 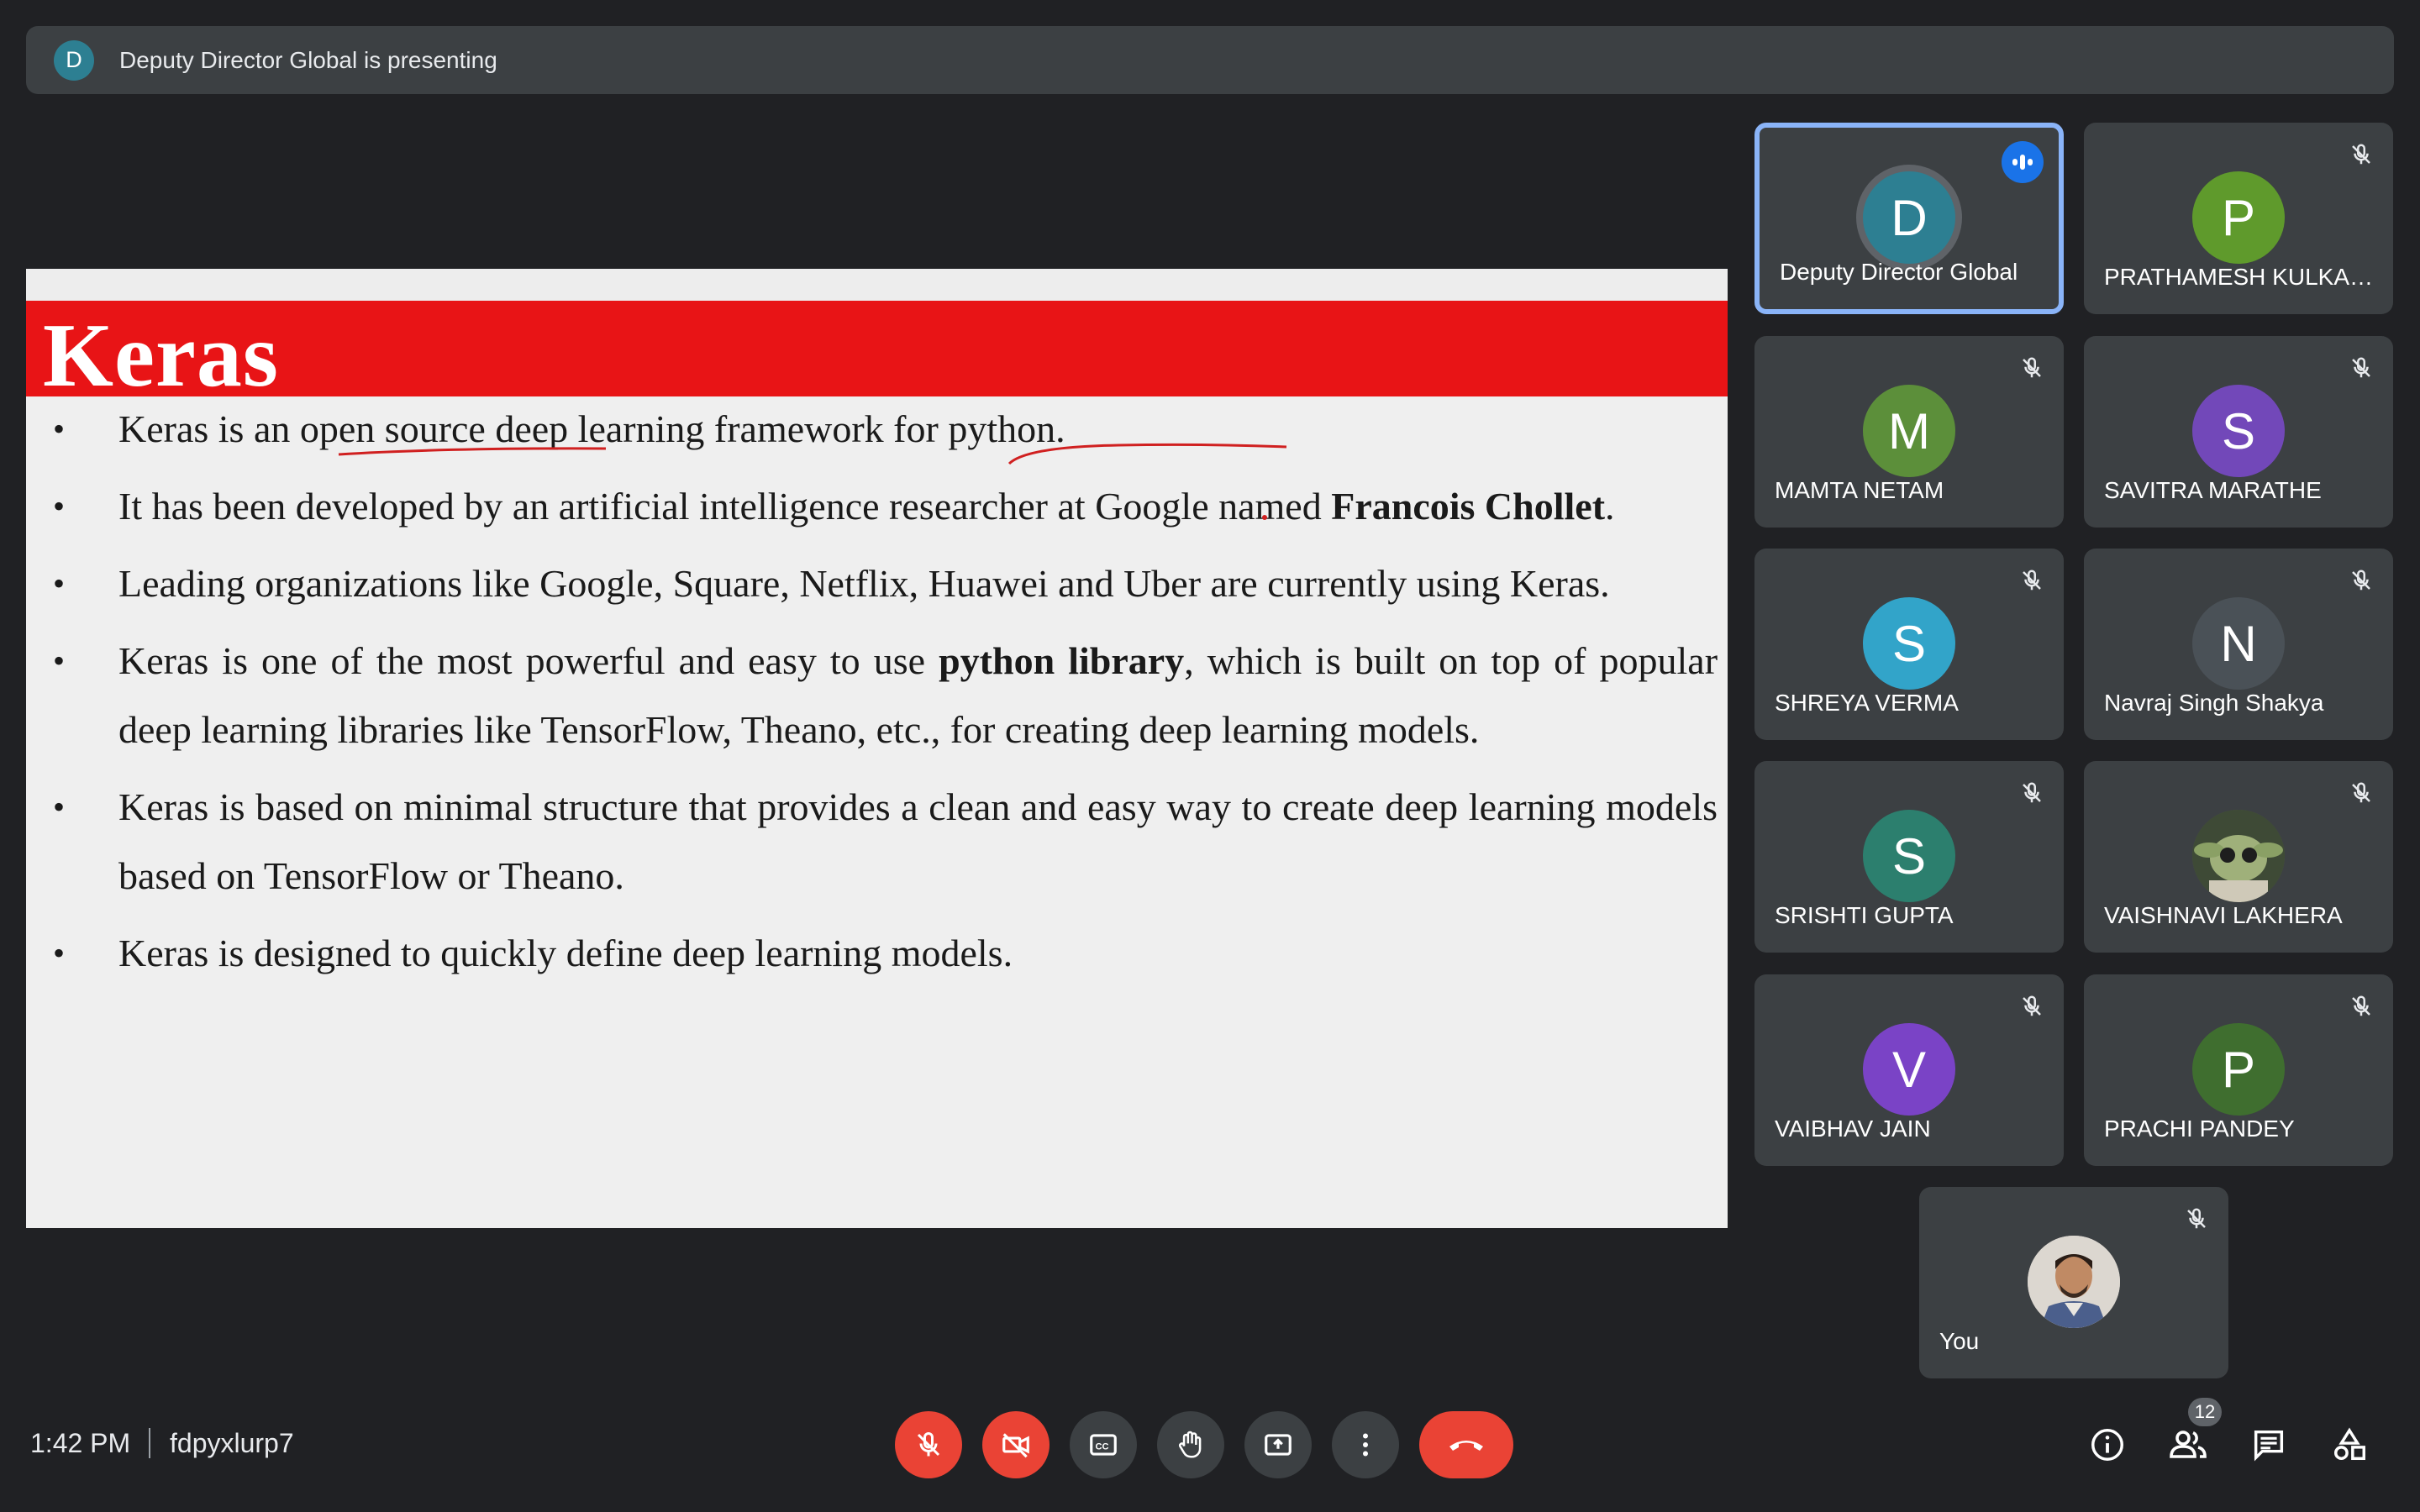 I want to click on leave-call-button, so click(x=1466, y=1444).